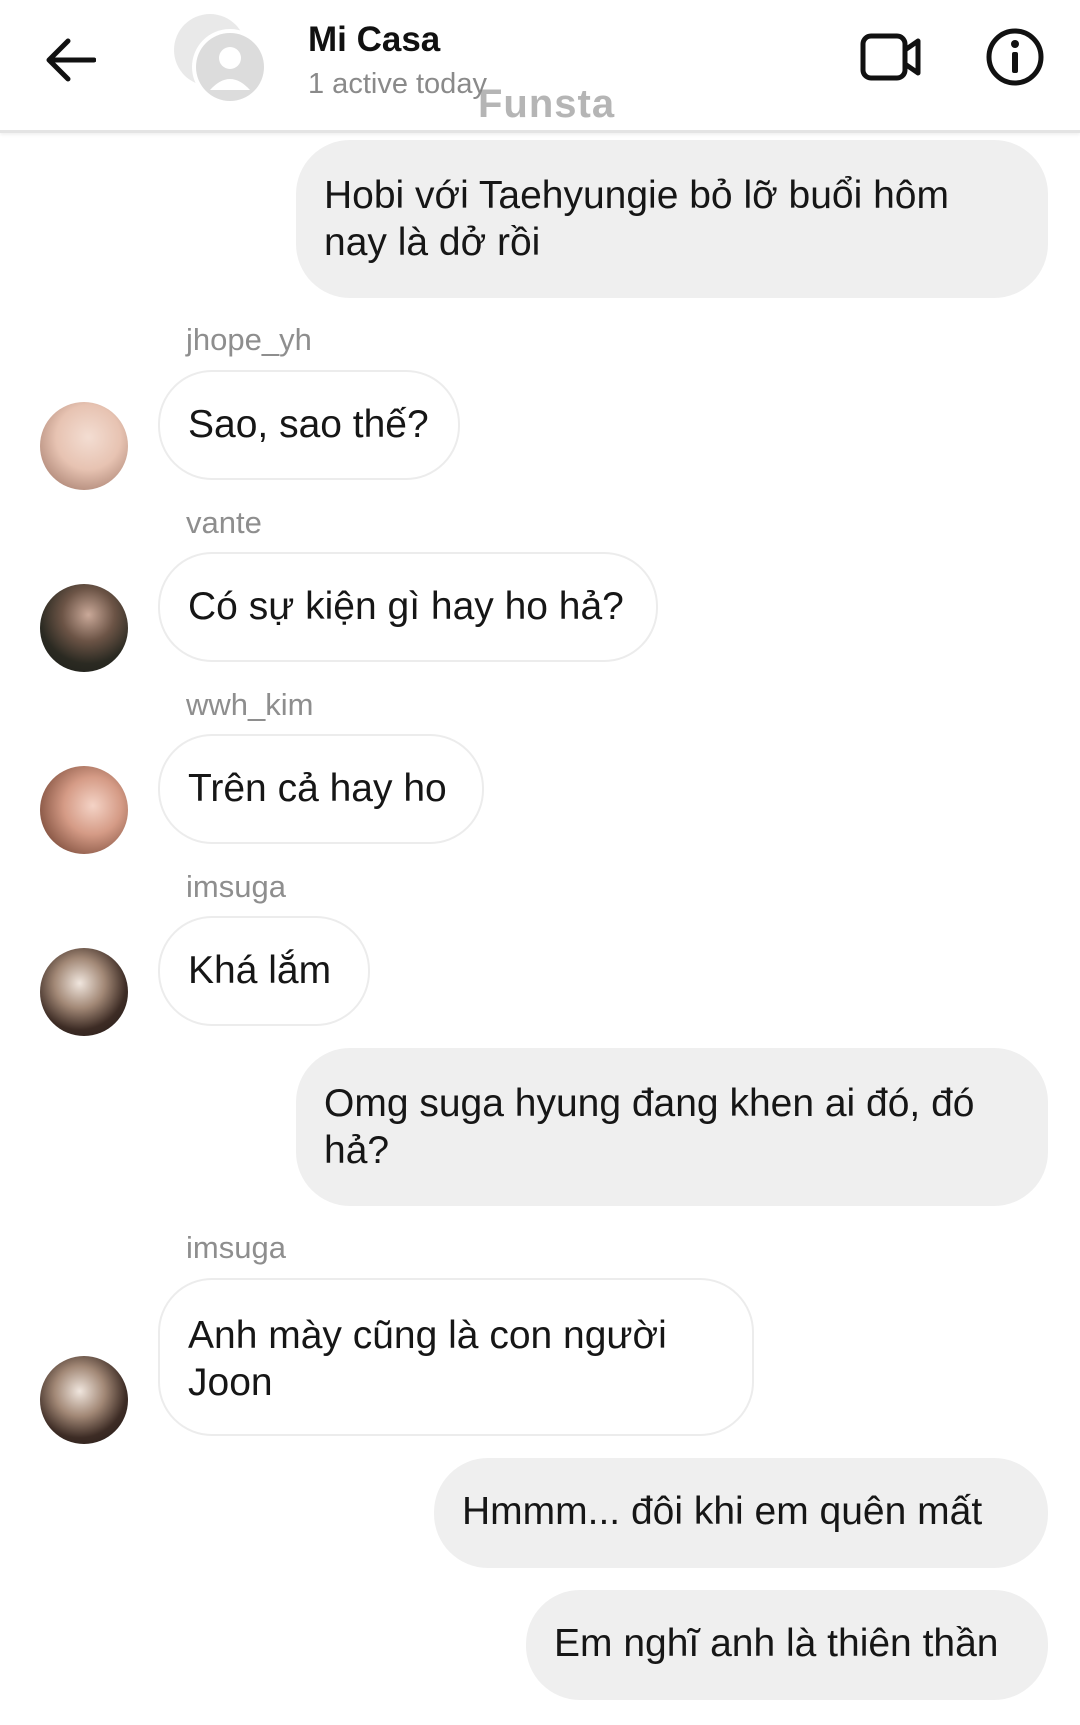 The image size is (1080, 1725). I want to click on message-bubble-incoming: Có sự kiện gì hay ho hả?, so click(408, 607).